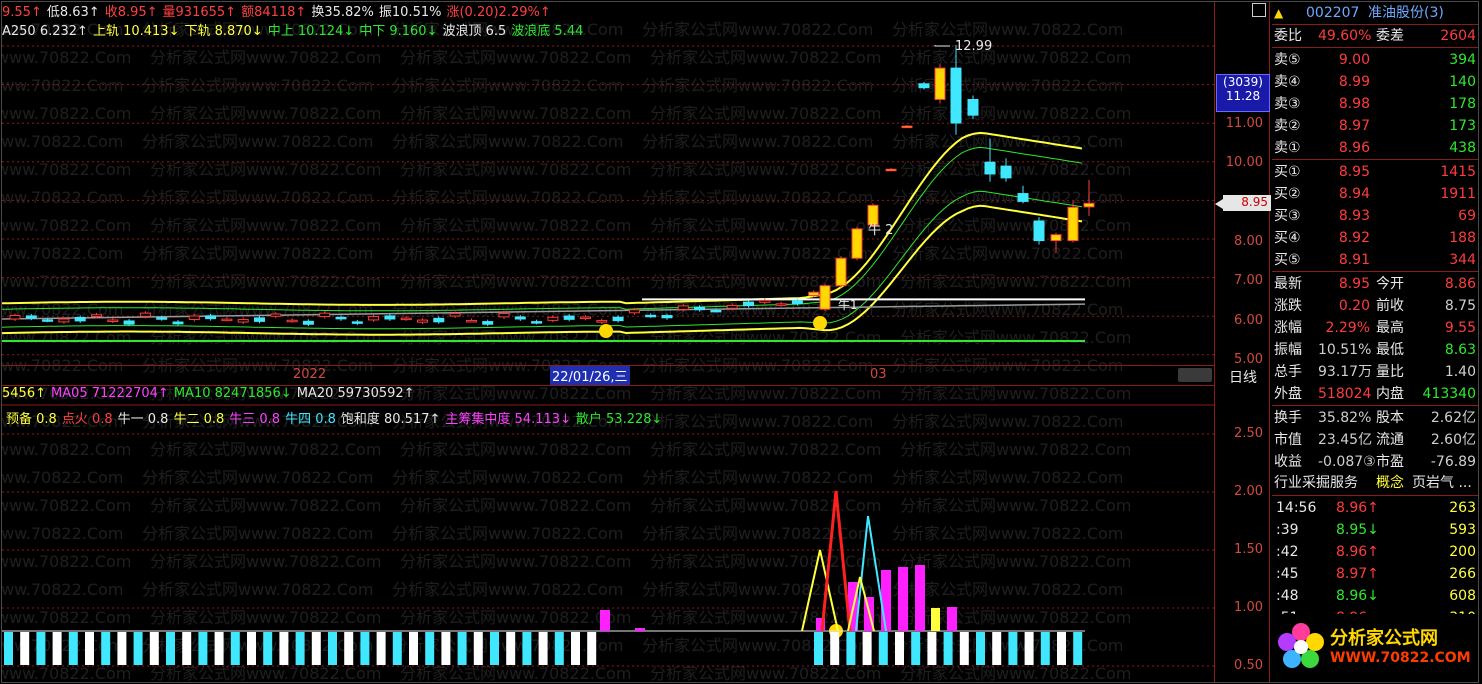  What do you see at coordinates (1375, 104) in the screenshot?
I see `sell-order-row: 卖③ 8.98 178` at bounding box center [1375, 104].